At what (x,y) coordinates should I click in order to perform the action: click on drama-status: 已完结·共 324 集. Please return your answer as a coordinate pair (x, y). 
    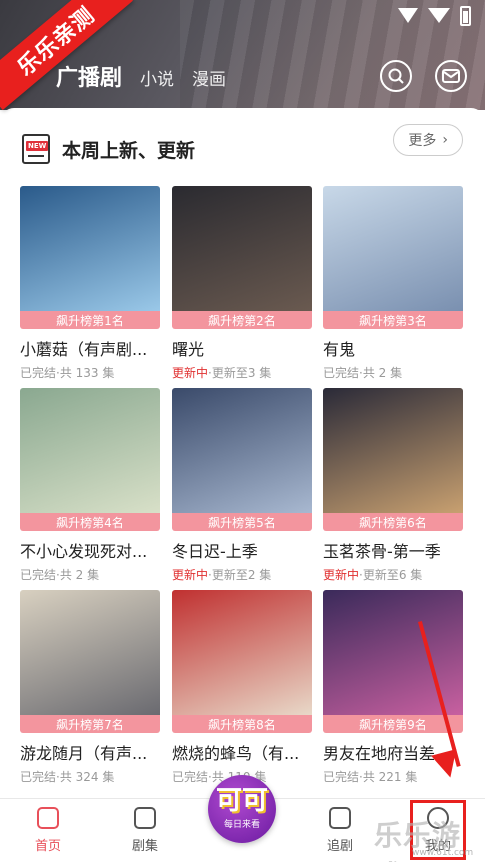
    Looking at the image, I should click on (67, 777).